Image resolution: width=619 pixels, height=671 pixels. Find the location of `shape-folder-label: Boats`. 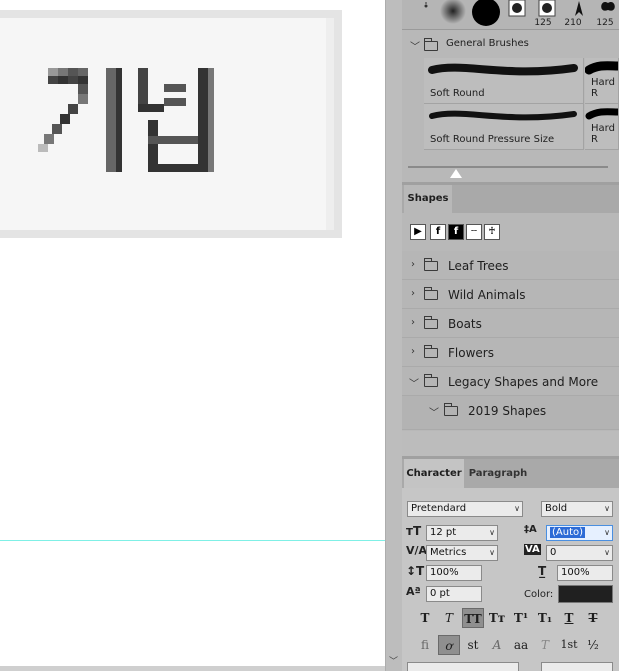

shape-folder-label: Boats is located at coordinates (465, 324).